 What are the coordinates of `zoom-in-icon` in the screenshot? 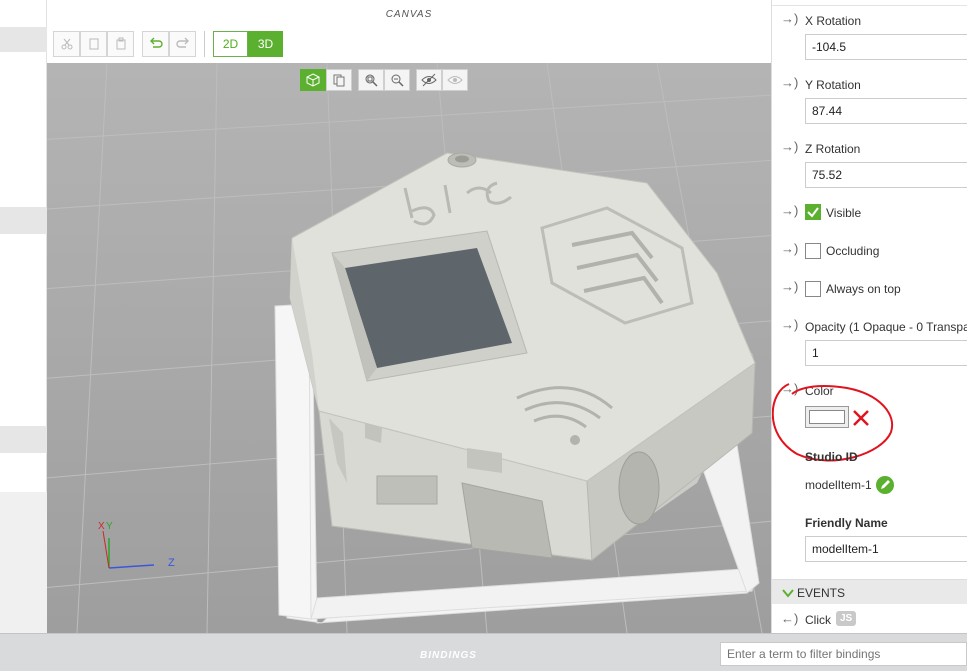 It's located at (371, 80).